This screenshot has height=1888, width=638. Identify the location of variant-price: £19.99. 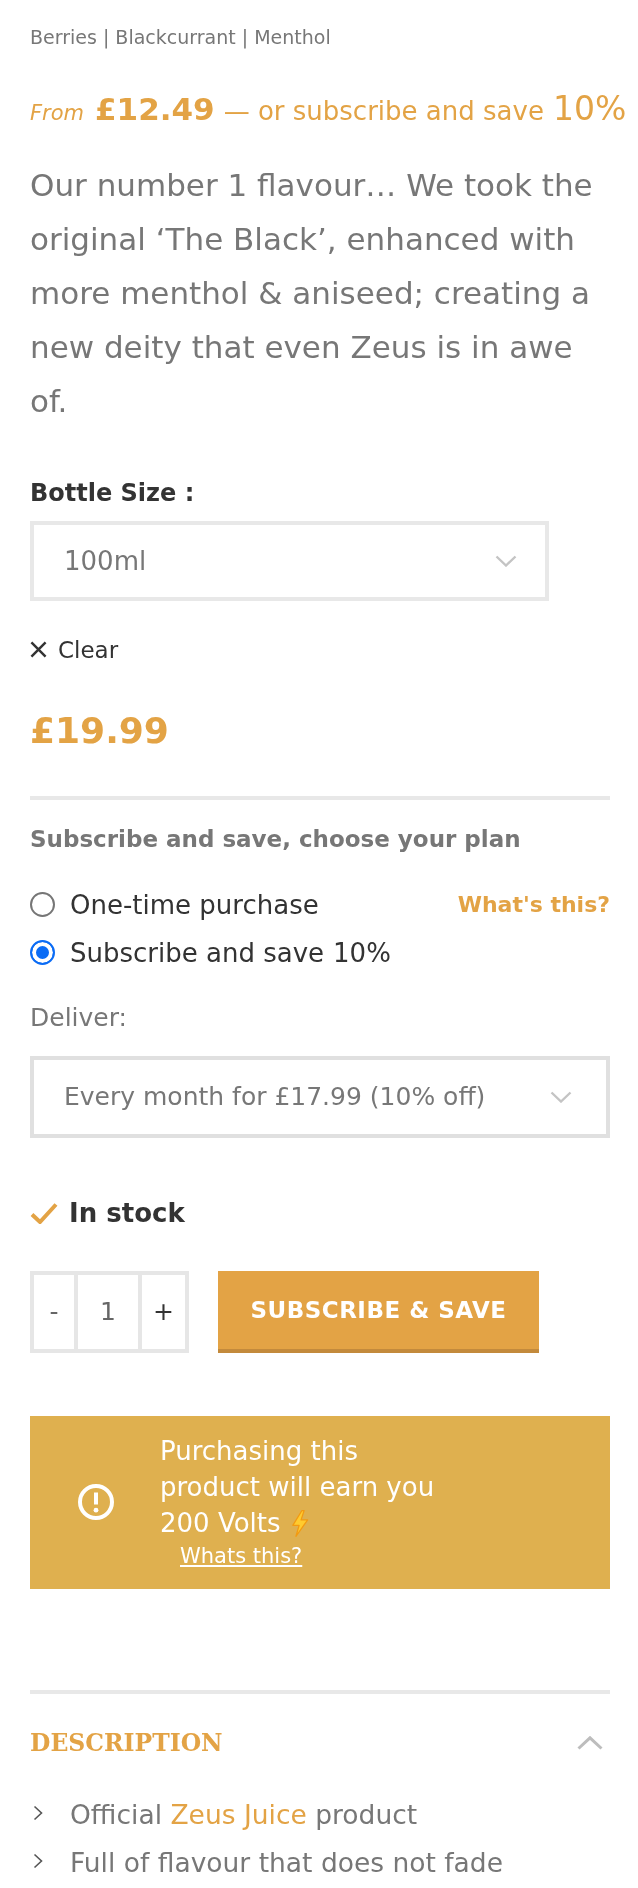
(99, 730).